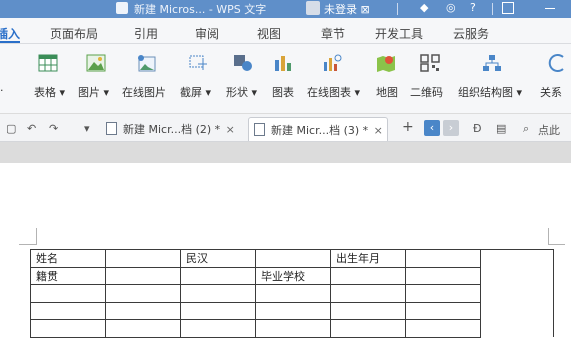  I want to click on restore-icon, so click(508, 8).